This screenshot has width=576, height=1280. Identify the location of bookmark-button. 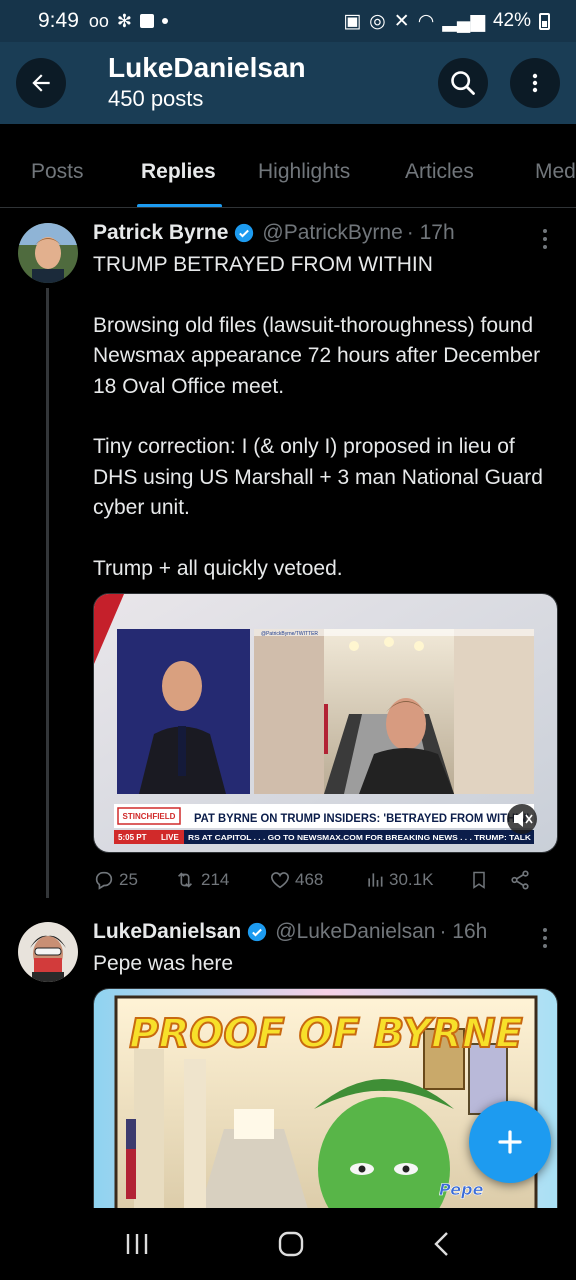
(489, 880).